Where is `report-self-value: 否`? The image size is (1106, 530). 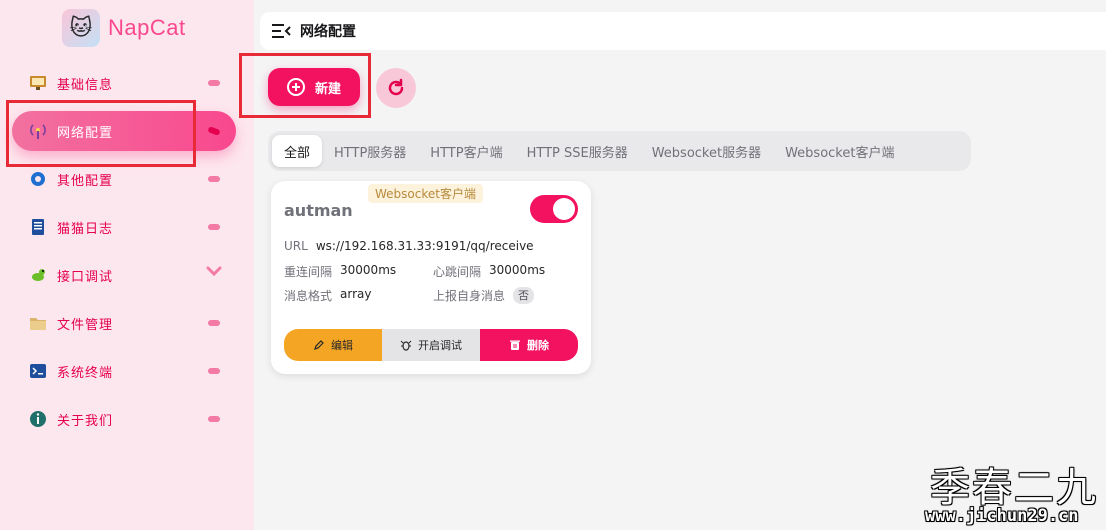
report-self-value: 否 is located at coordinates (524, 295).